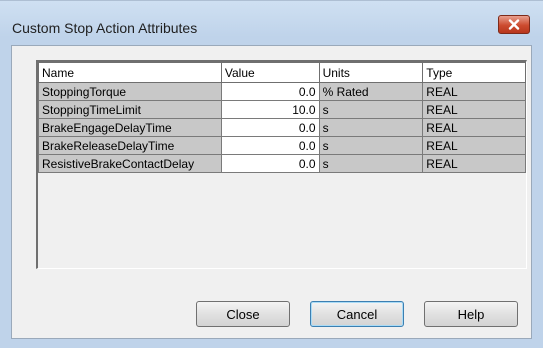 Image resolution: width=543 pixels, height=348 pixels. What do you see at coordinates (130, 163) in the screenshot?
I see `row-name-cell: ResistiveBrakeContactDelay` at bounding box center [130, 163].